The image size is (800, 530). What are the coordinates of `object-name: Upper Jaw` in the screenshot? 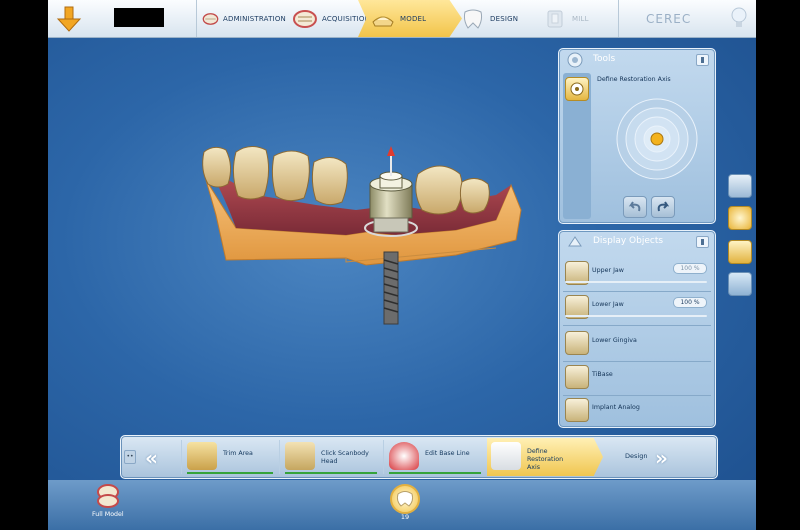 It's located at (608, 270).